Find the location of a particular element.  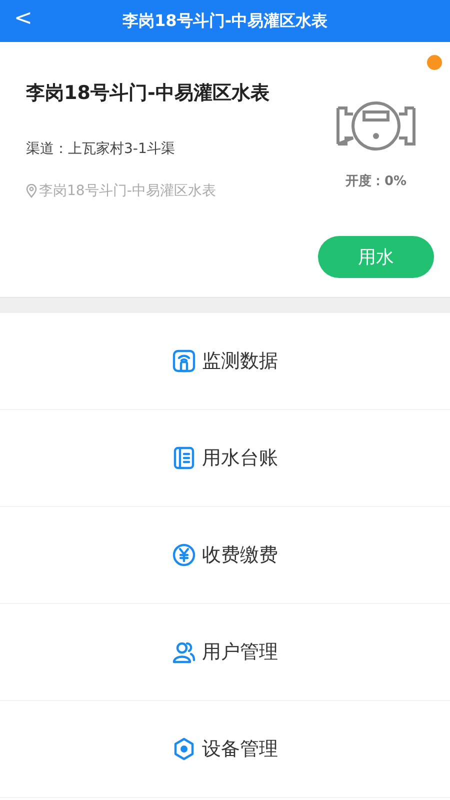

opening-text: 开度：0% is located at coordinates (376, 181).